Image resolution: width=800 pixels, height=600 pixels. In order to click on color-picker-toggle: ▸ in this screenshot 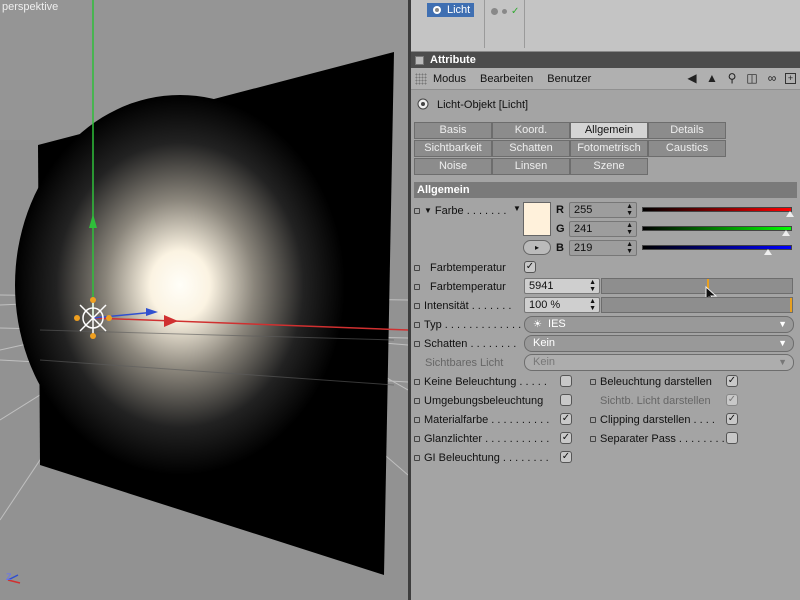, I will do `click(537, 247)`.